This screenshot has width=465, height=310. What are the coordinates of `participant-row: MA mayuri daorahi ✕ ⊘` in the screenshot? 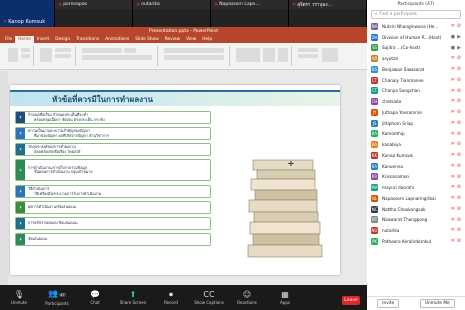 It's located at (416, 187).